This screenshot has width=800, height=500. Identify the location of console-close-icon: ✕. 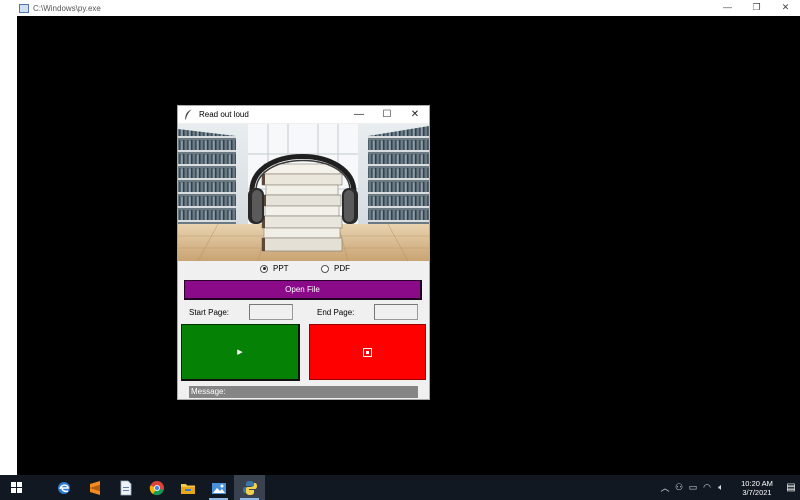
(785, 7).